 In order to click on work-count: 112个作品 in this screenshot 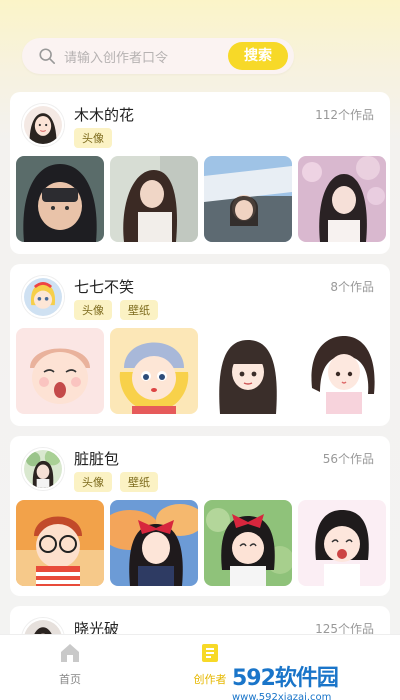, I will do `click(344, 115)`.